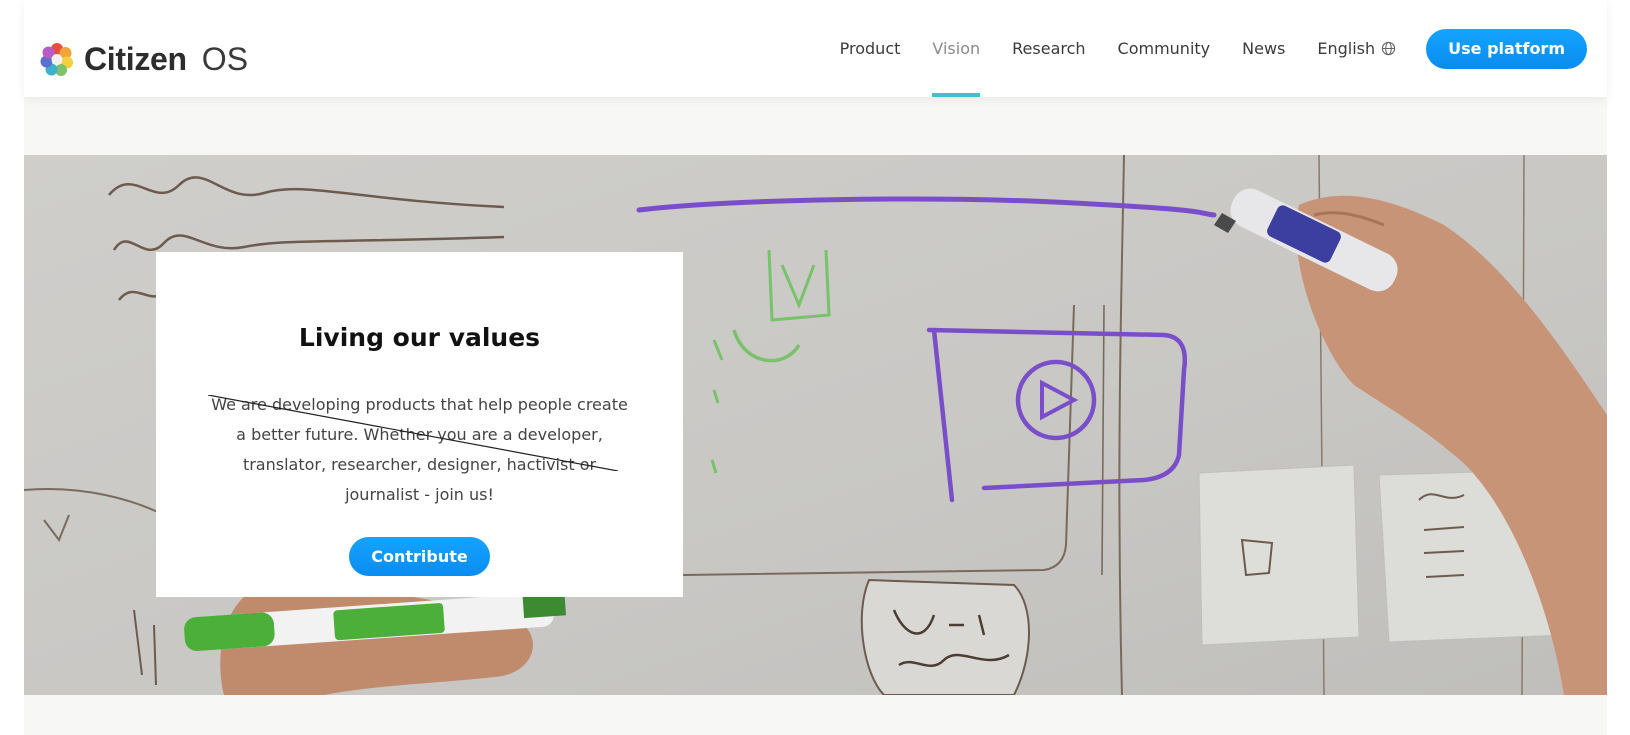  I want to click on nav-vision-label: Vision, so click(956, 48).